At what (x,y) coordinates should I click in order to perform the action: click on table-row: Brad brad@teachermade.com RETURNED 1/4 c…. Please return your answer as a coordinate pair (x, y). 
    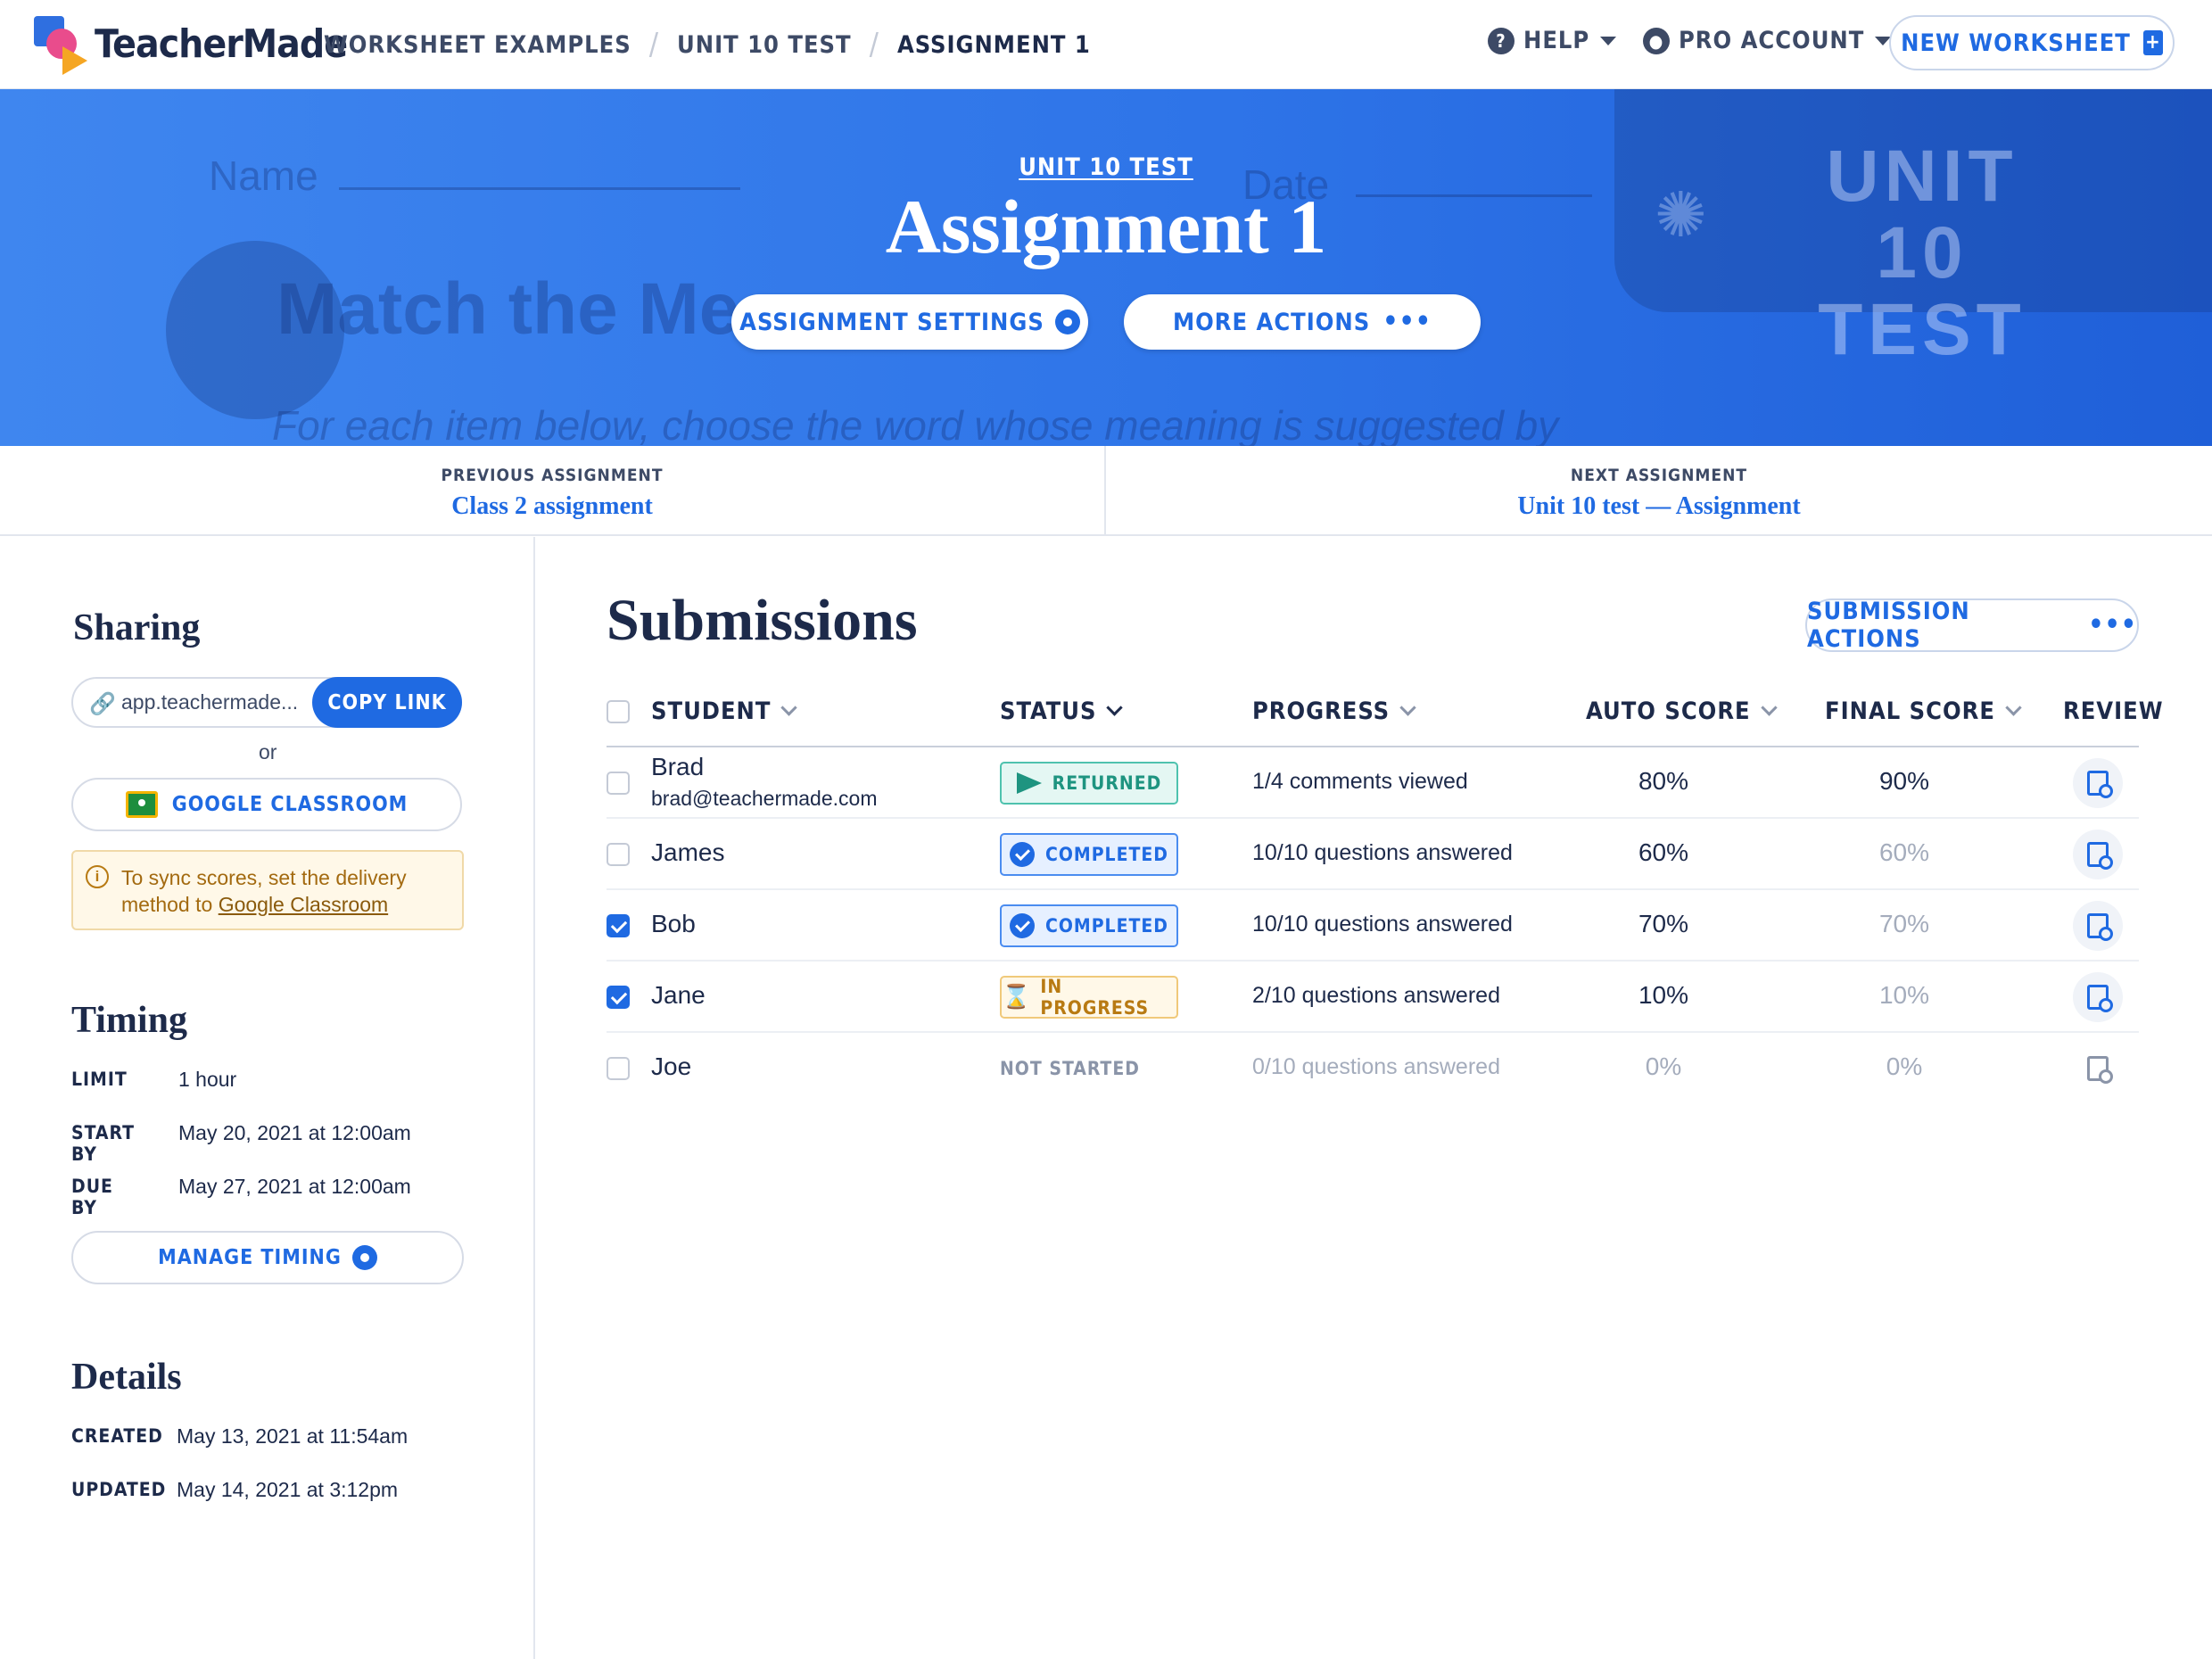
    Looking at the image, I should click on (1373, 783).